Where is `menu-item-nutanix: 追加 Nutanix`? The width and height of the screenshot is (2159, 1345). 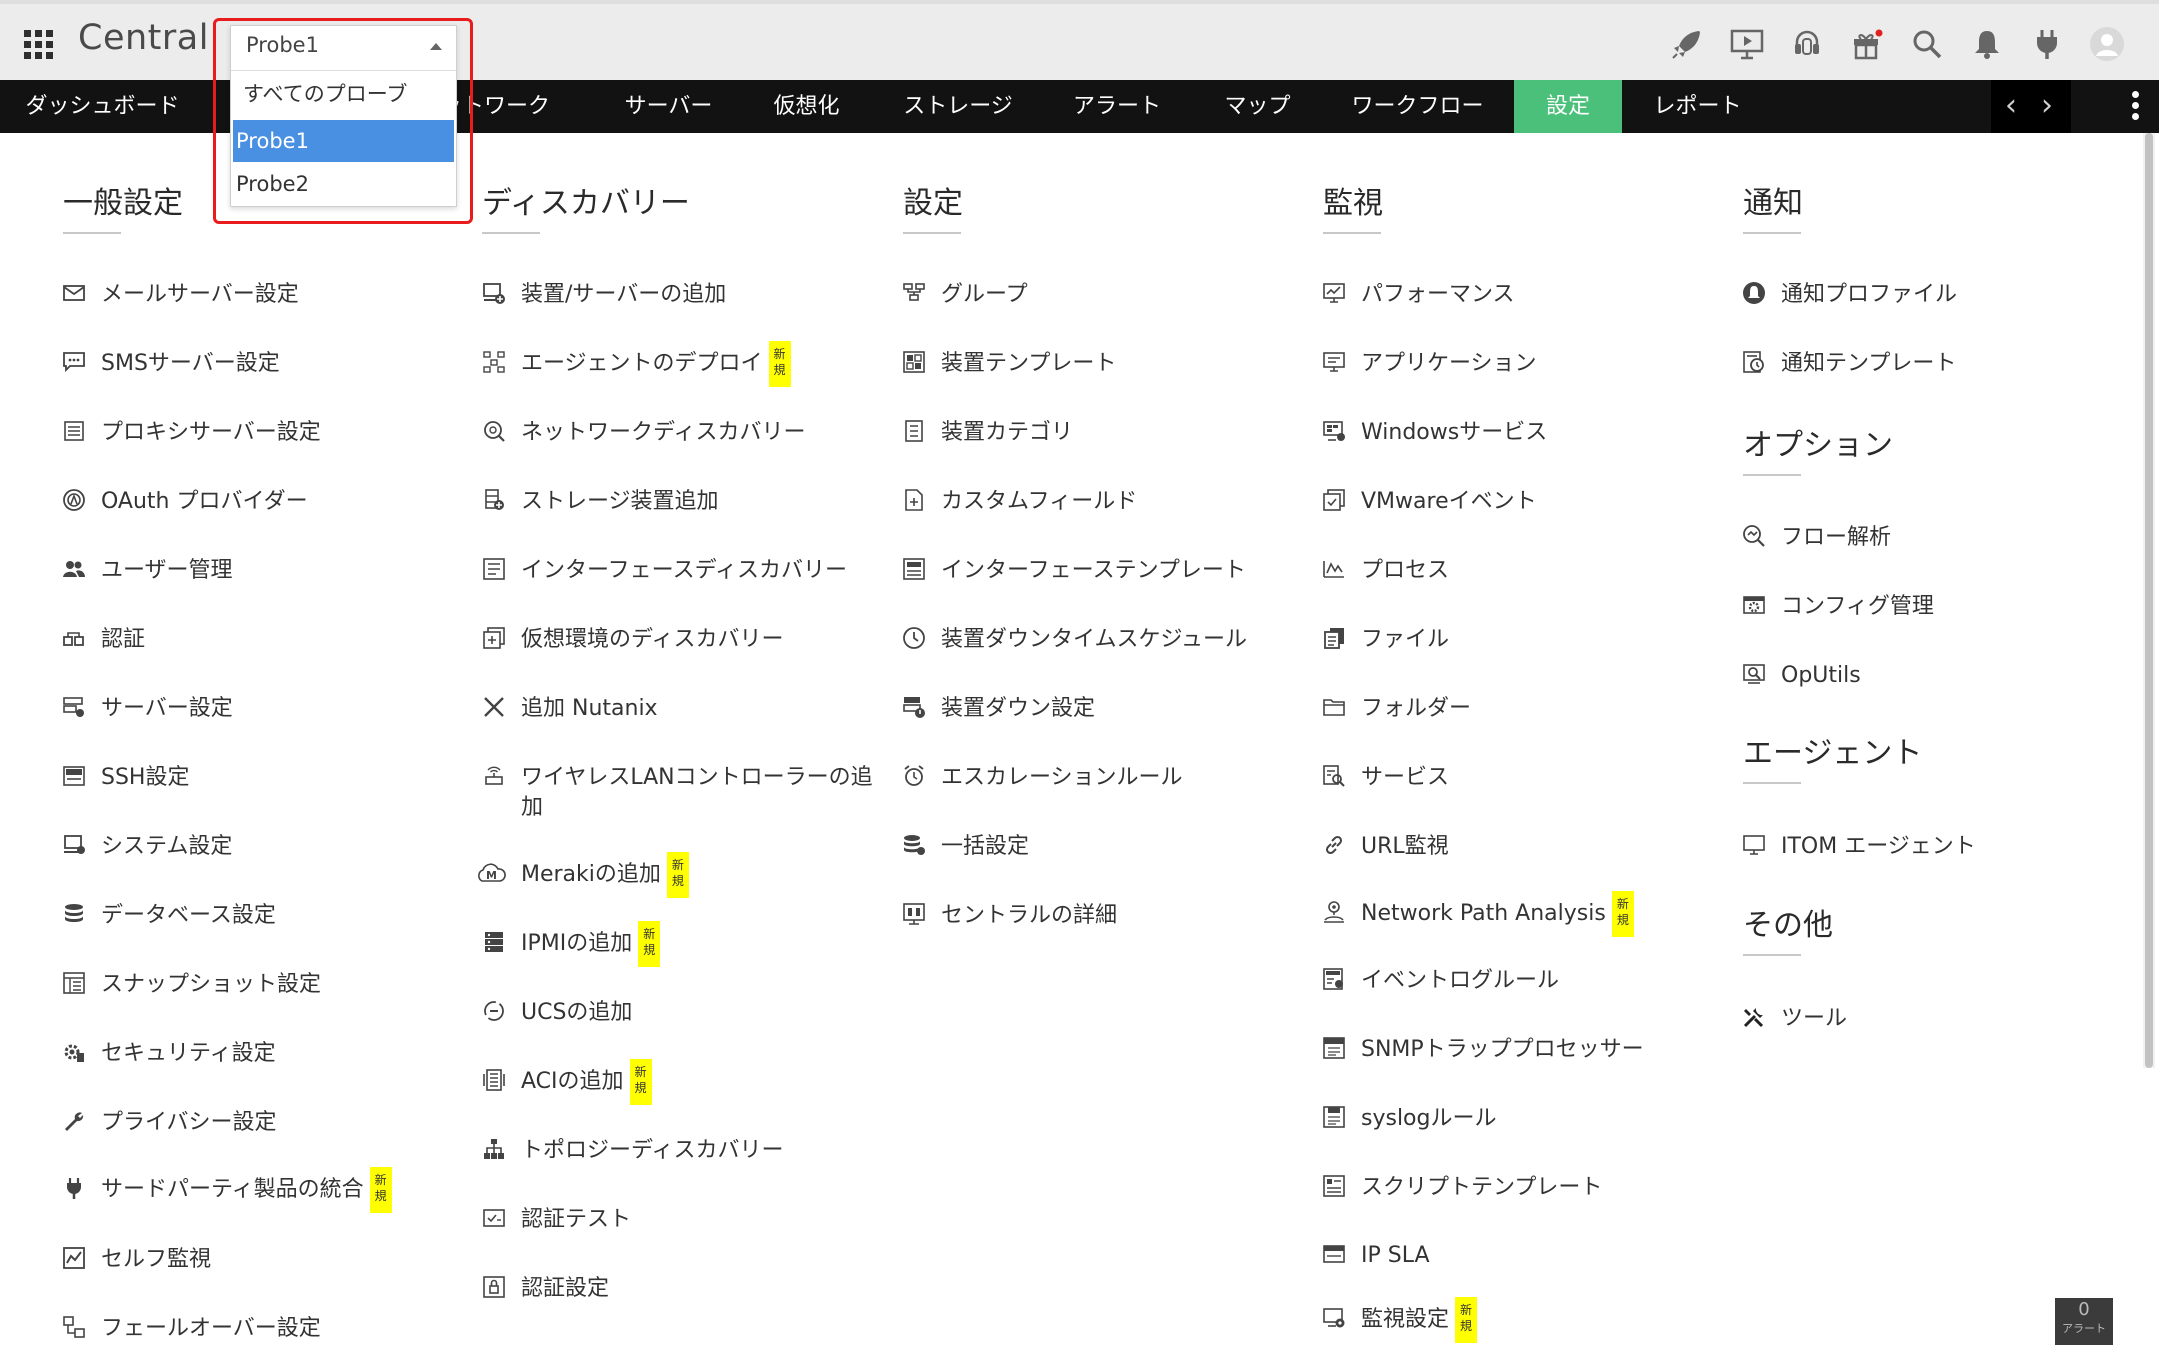
menu-item-nutanix: 追加 Nutanix is located at coordinates (569, 709).